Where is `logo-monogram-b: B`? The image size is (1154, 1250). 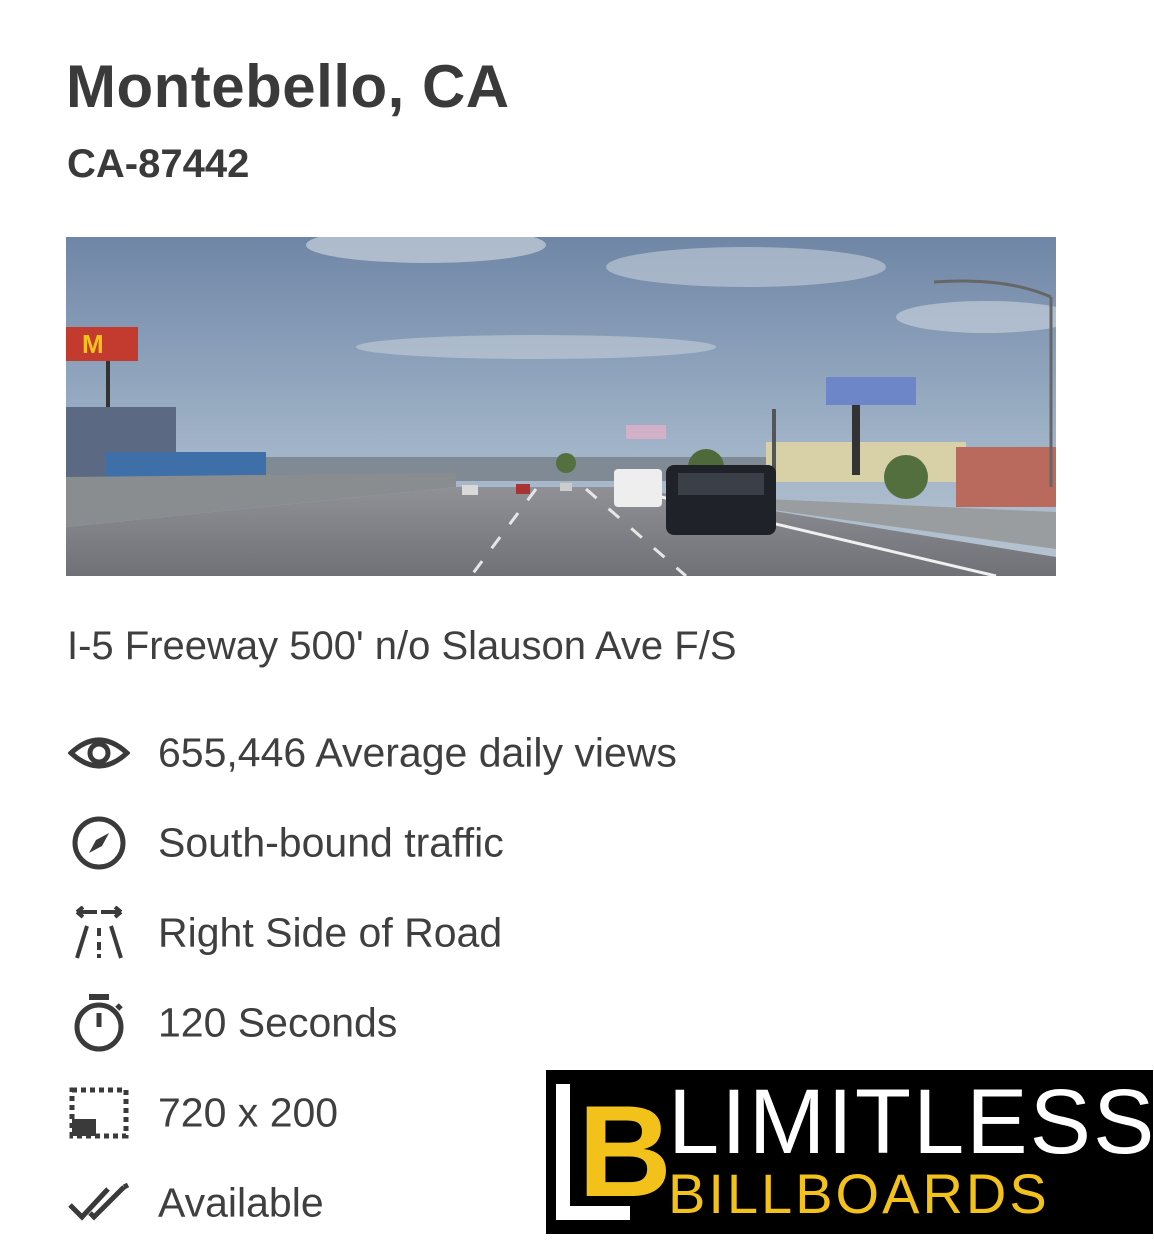 logo-monogram-b: B is located at coordinates (625, 1151).